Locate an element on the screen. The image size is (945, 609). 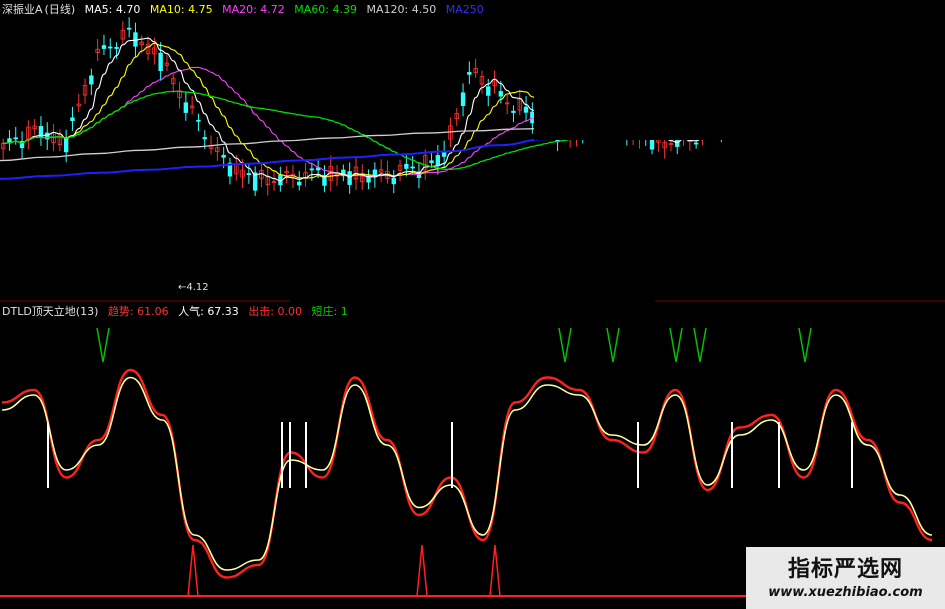
exit-legend: 出击: 0.00 is located at coordinates (275, 311).